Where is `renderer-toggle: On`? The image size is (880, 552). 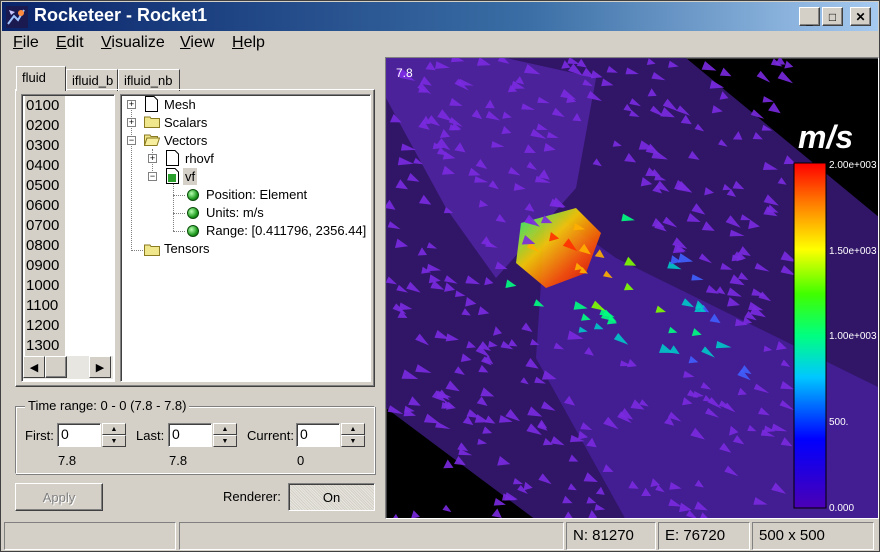
renderer-toggle: On is located at coordinates (331, 497).